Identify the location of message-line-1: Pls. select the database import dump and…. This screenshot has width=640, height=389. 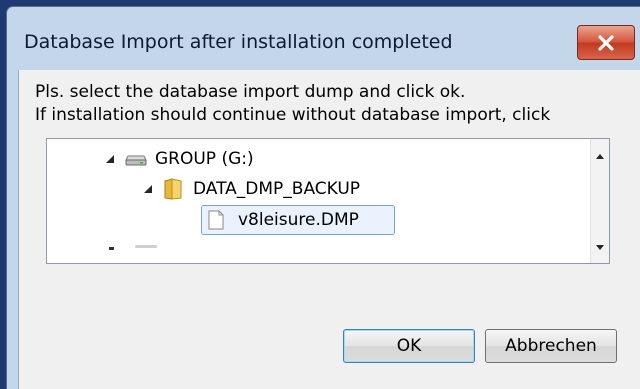
(250, 92).